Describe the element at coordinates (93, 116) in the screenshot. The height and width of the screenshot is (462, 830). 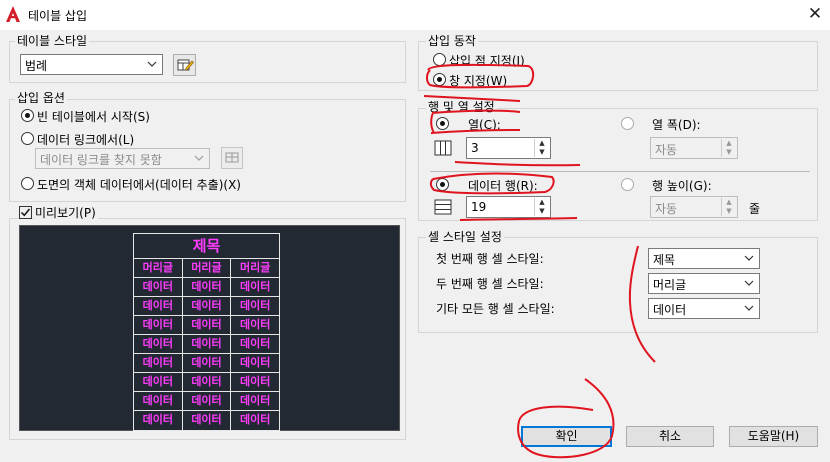
I see `label-empty-table: 빈 테이블에서 시작(S)` at that location.